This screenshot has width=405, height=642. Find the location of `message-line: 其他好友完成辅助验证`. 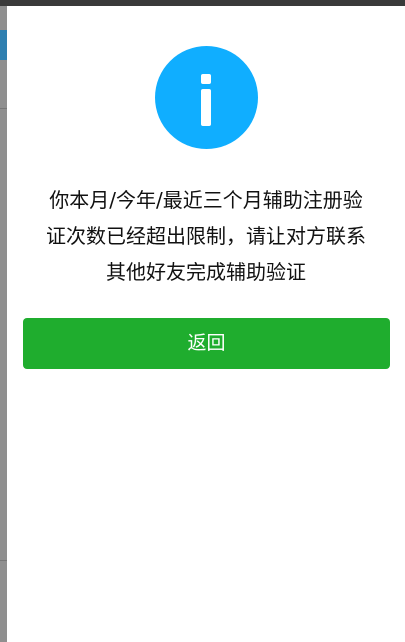

message-line: 其他好友完成辅助验证 is located at coordinates (206, 272).